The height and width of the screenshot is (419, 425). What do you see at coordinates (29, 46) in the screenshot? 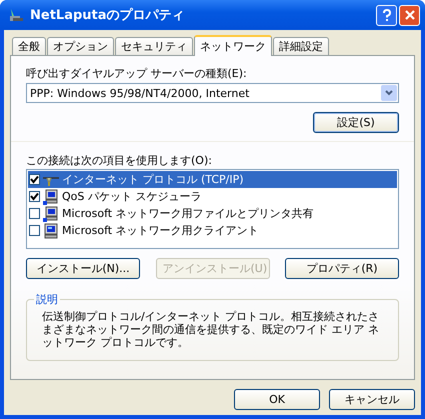
I see `tab: 全般` at bounding box center [29, 46].